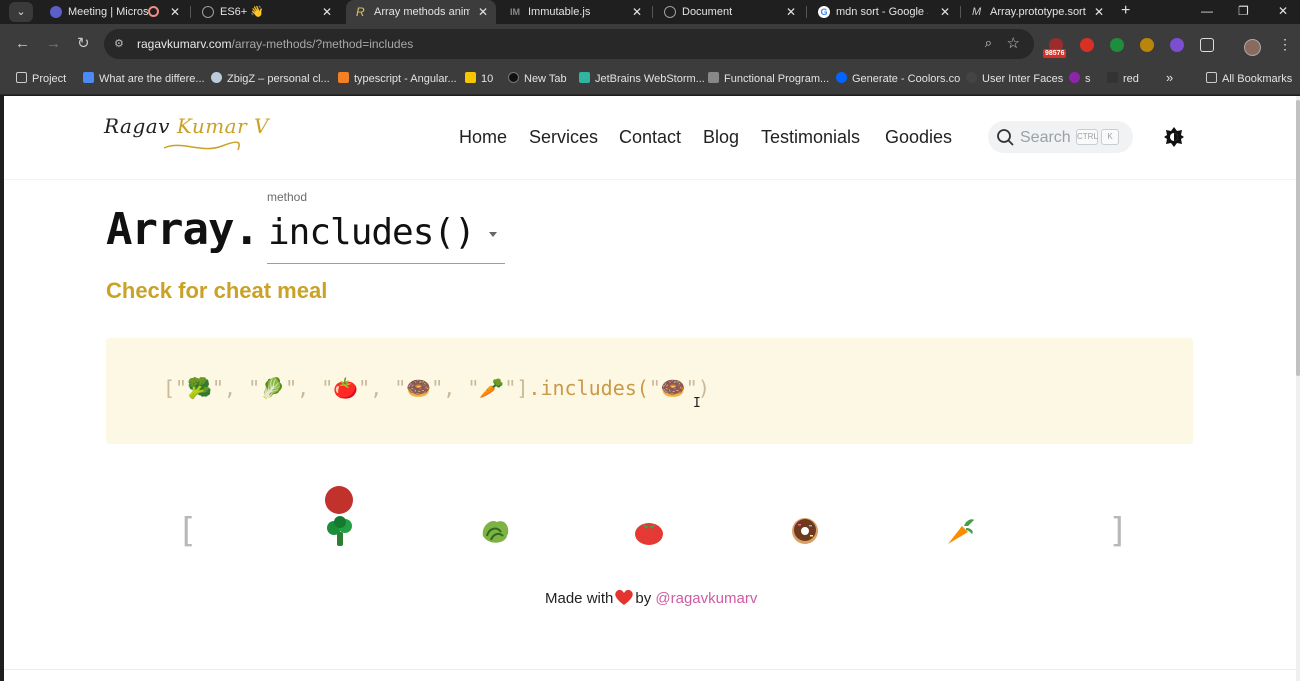 Image resolution: width=1300 pixels, height=681 pixels. What do you see at coordinates (1123, 78) in the screenshot?
I see `bookmark-item: red` at bounding box center [1123, 78].